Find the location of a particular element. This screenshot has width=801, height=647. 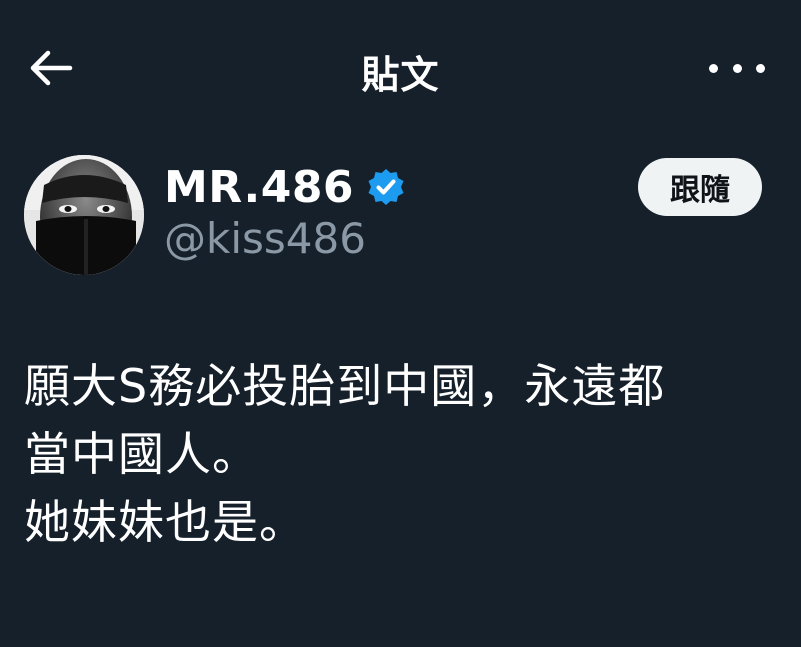

verified-badge-icon is located at coordinates (386, 187).